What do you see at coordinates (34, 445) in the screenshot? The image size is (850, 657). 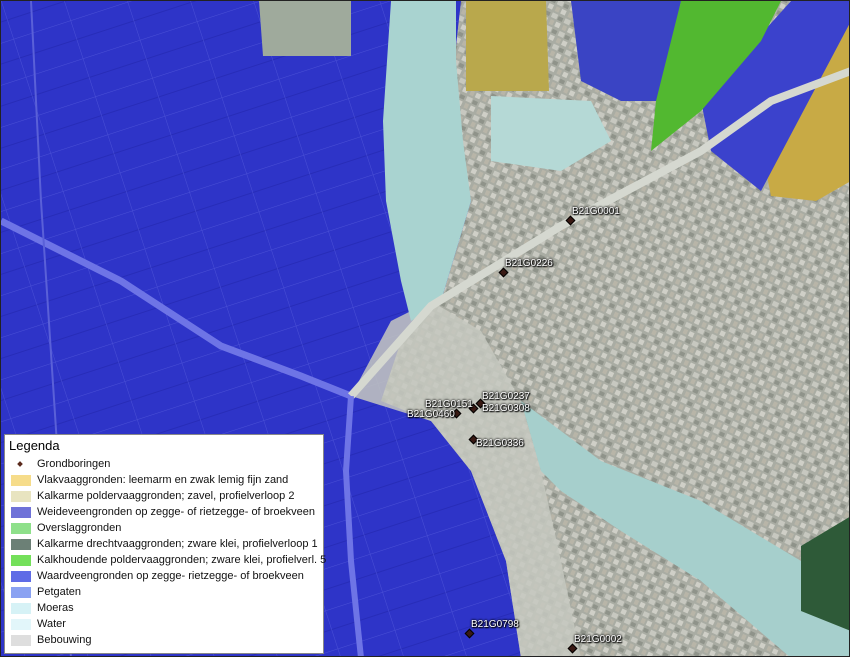 I see `legend-title: Legenda` at bounding box center [34, 445].